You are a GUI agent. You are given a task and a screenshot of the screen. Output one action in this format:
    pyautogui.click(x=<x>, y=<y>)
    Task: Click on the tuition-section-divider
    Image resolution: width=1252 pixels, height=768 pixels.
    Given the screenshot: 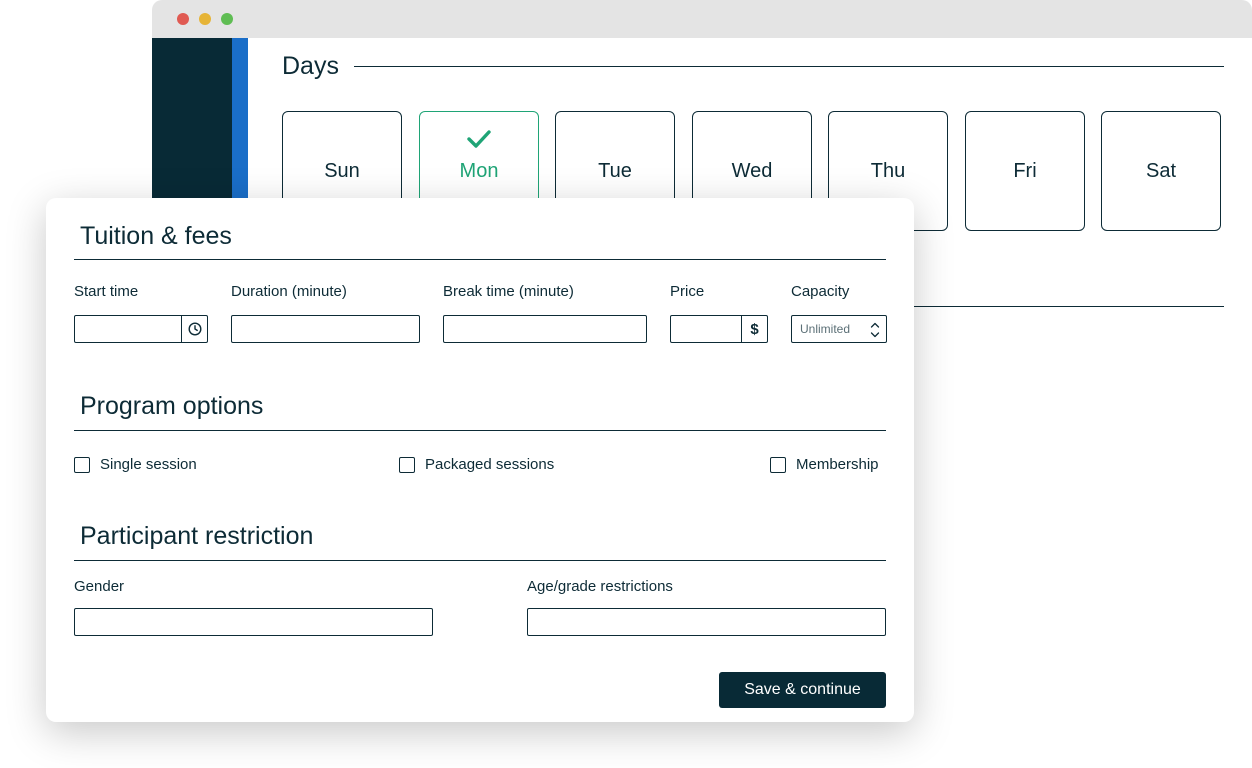 What is the action you would take?
    pyautogui.click(x=480, y=259)
    